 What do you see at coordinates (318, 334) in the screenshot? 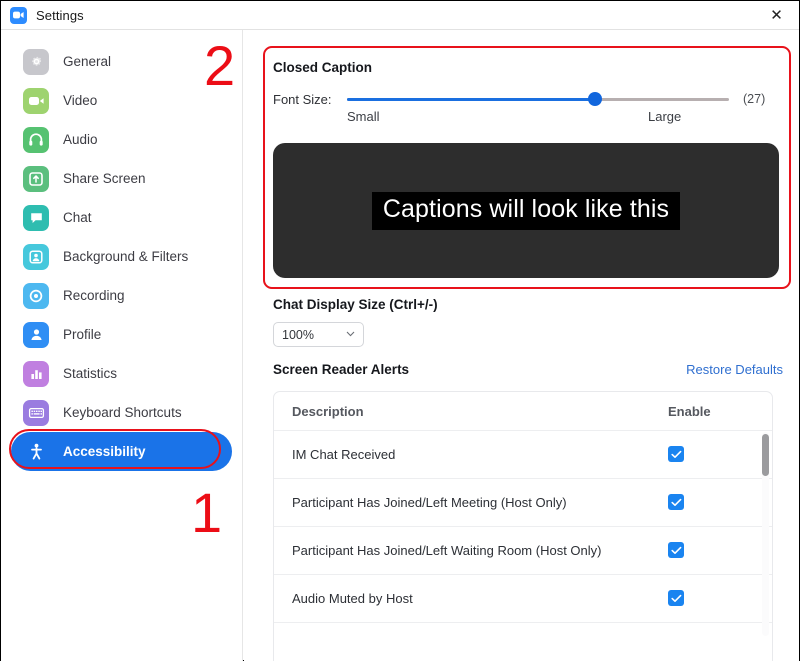
I see `chat-display-size-select: 100%` at bounding box center [318, 334].